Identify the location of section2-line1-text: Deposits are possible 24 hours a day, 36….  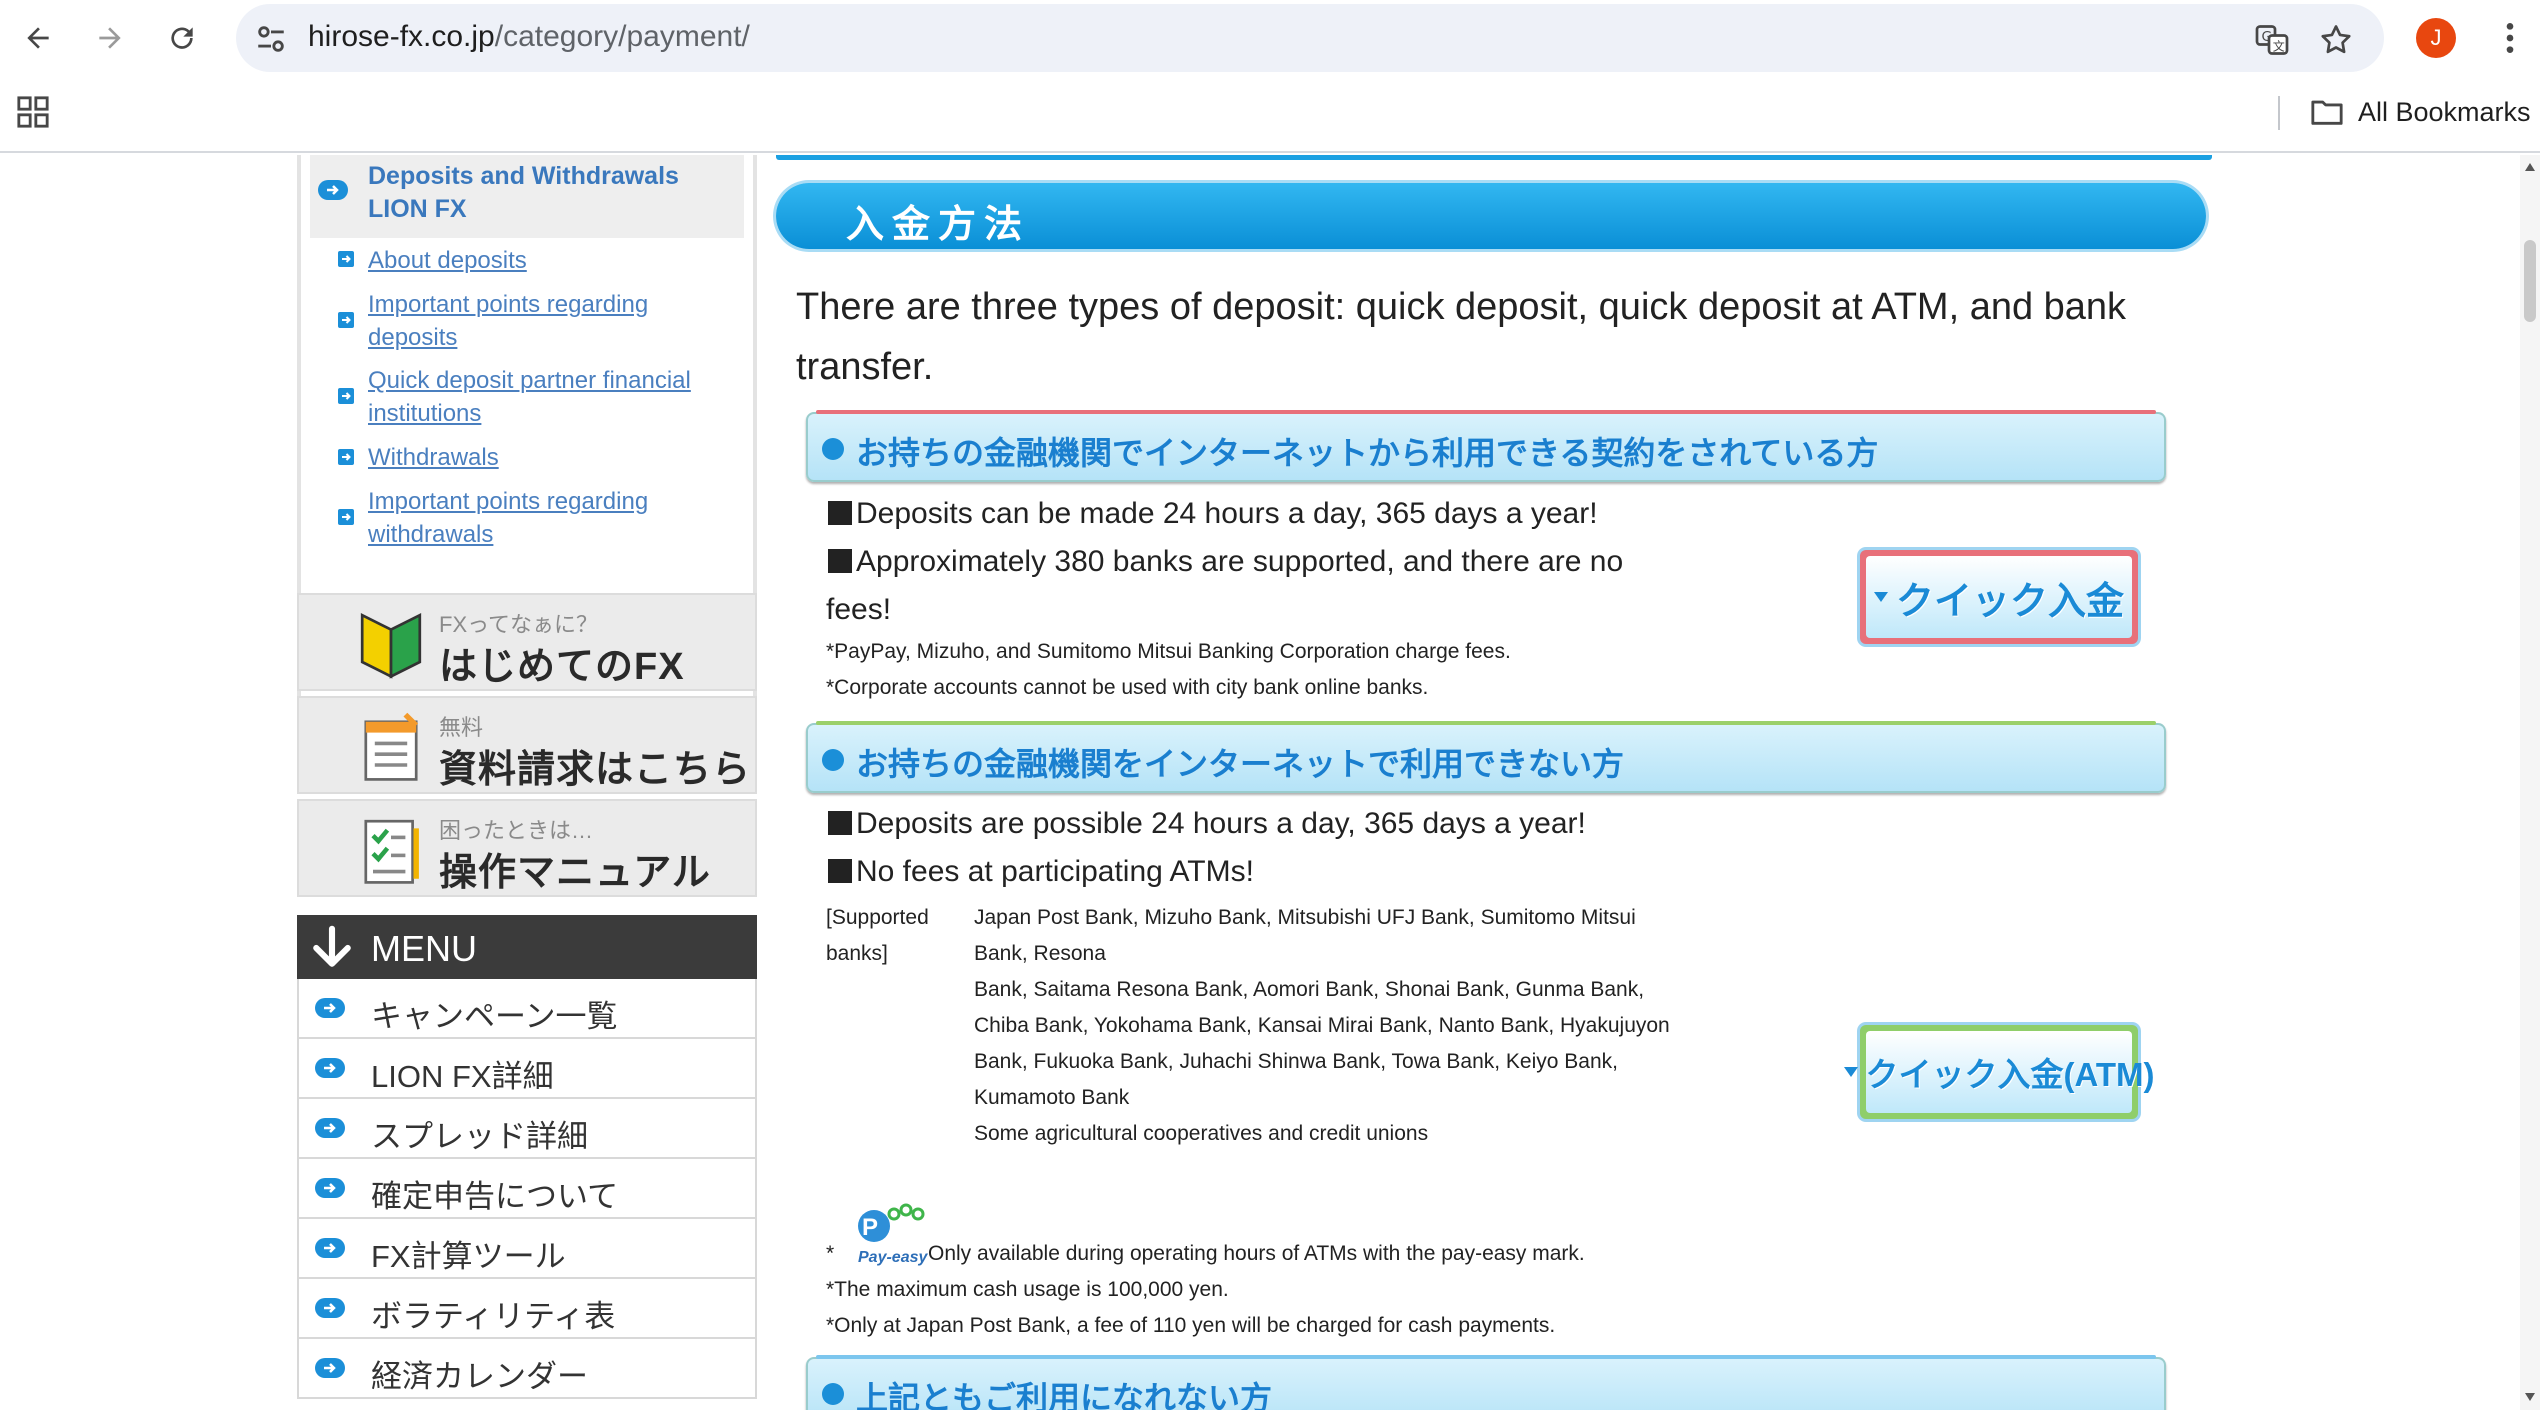
(1221, 823).